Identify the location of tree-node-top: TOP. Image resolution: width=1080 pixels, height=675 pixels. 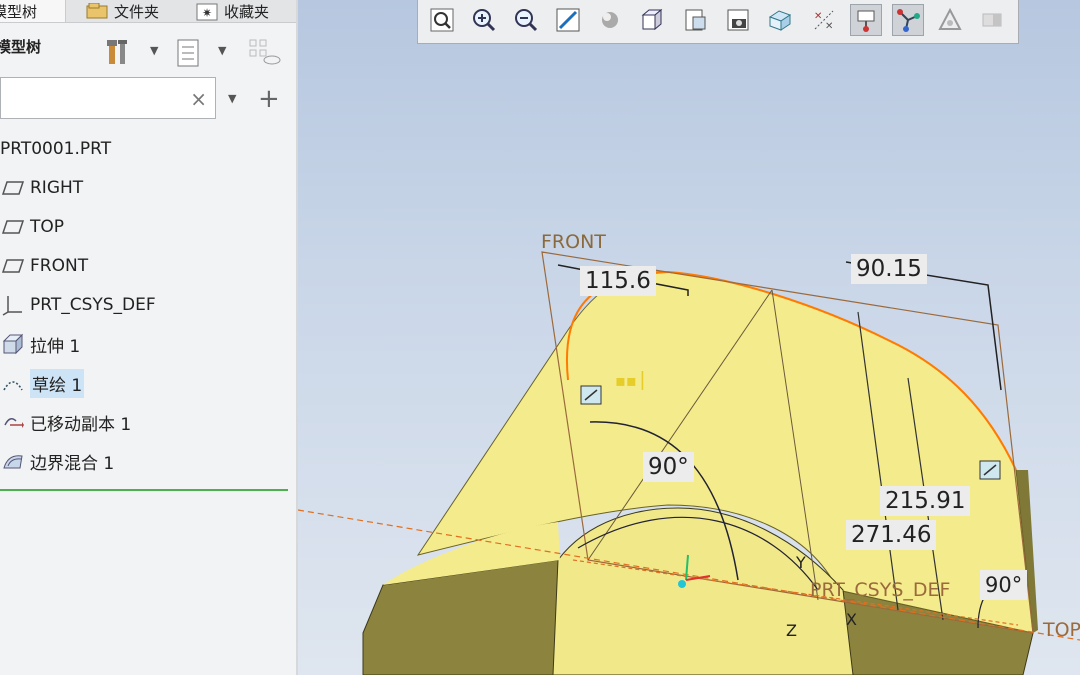
(32, 227).